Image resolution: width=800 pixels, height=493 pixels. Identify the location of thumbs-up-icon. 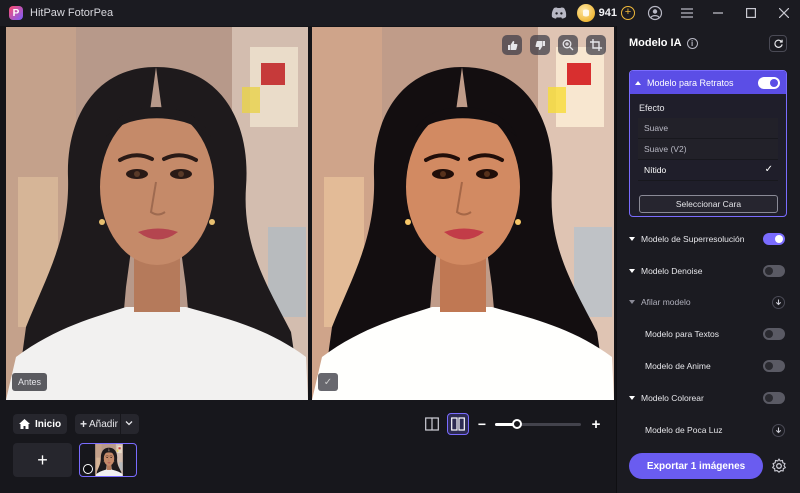
(512, 45).